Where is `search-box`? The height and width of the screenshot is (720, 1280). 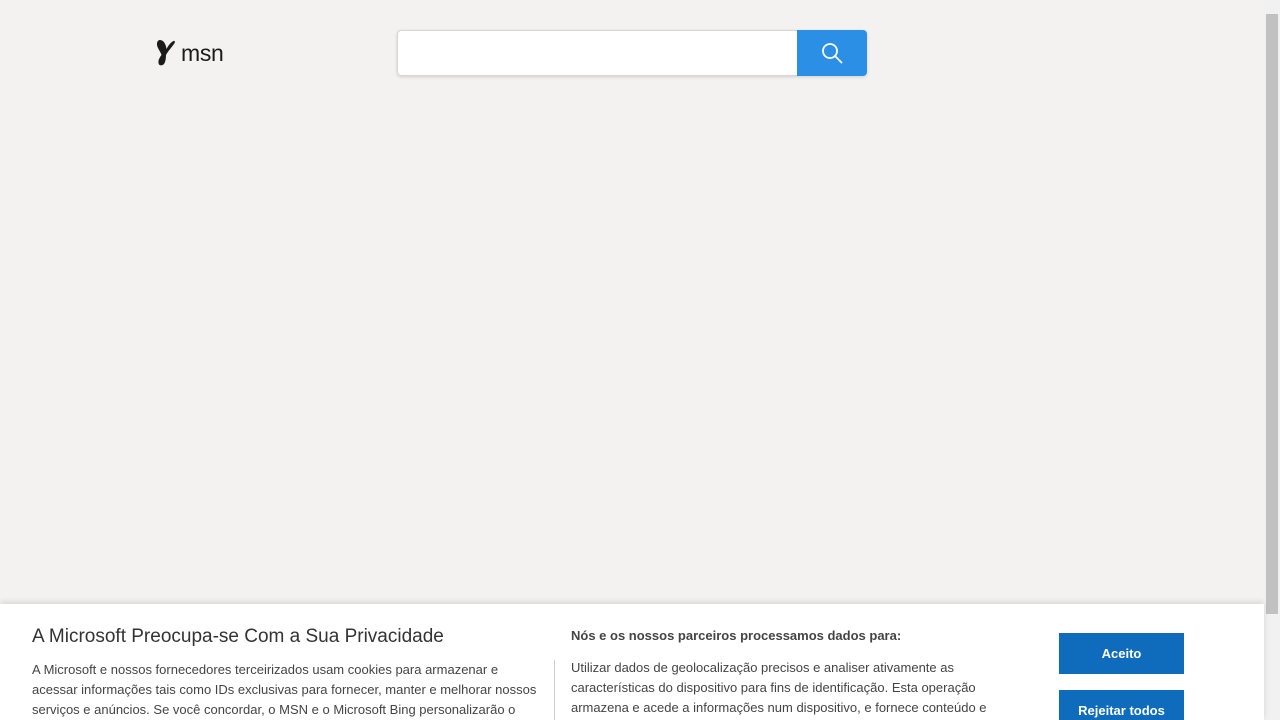 search-box is located at coordinates (632, 53).